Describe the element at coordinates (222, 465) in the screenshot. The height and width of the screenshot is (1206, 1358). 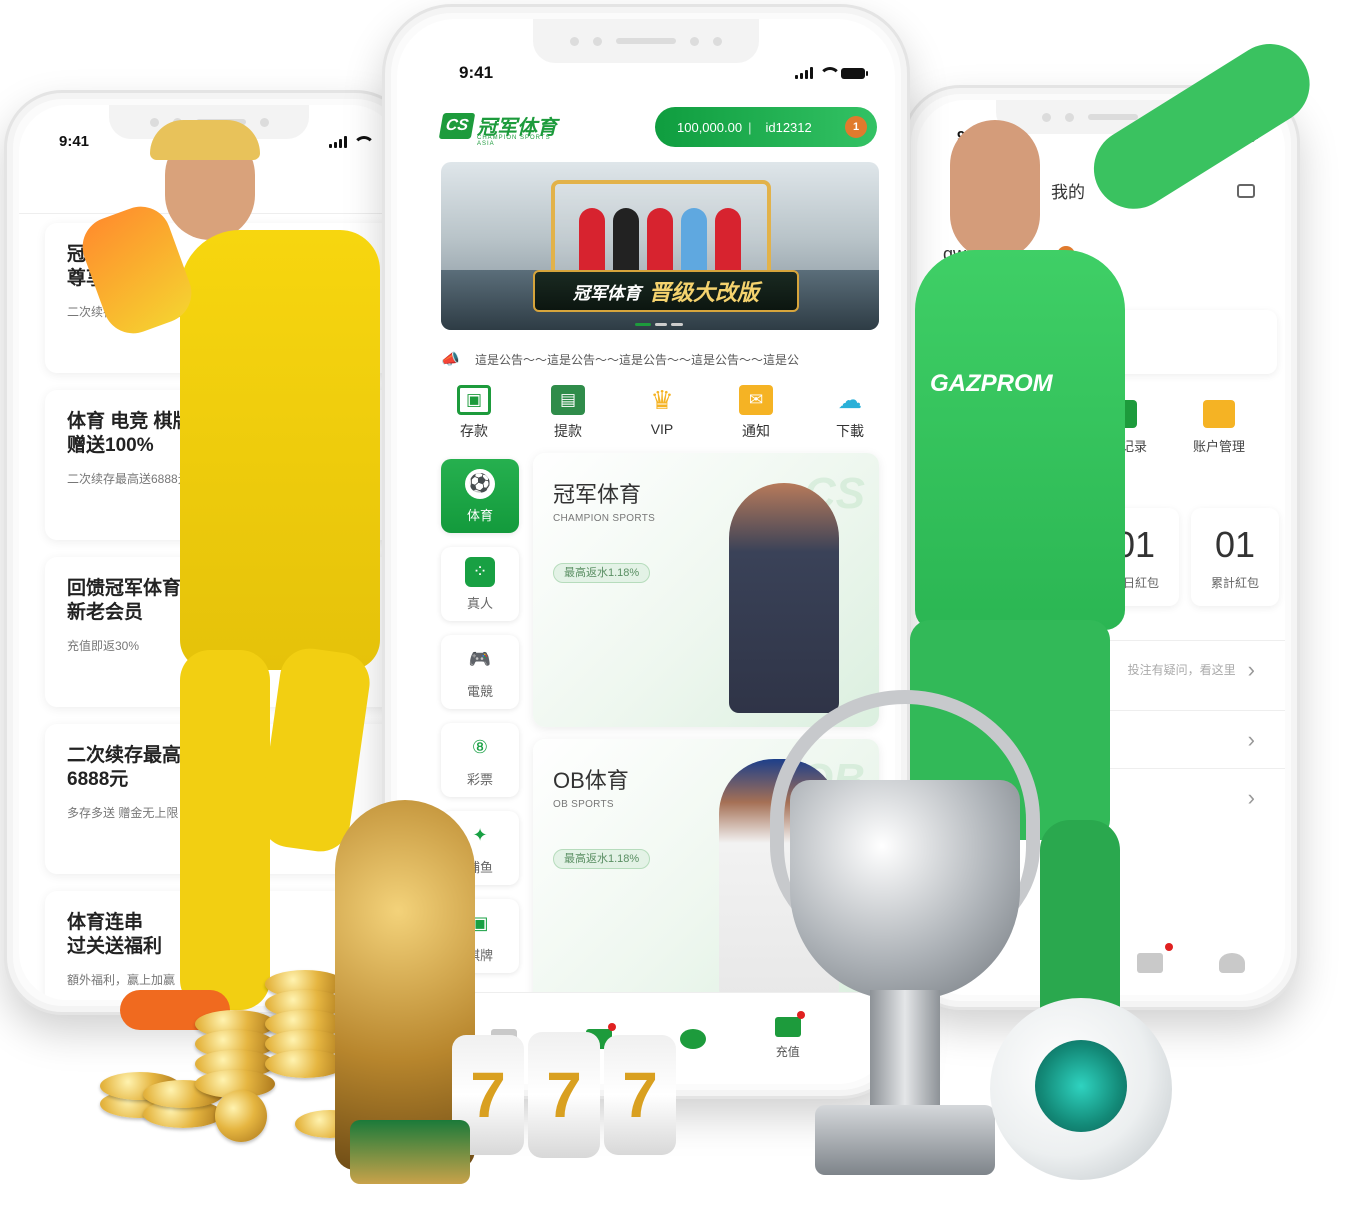
I see `promo-card: 体育 电竞 棋牌首存 赠送100% 二次续存最高送6888元` at that location.